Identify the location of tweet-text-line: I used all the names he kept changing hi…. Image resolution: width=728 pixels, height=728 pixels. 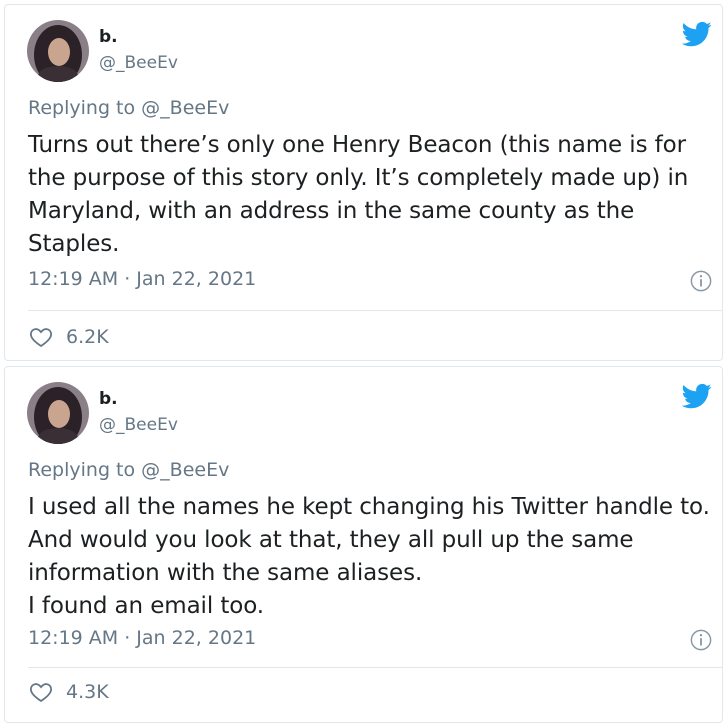
(369, 540).